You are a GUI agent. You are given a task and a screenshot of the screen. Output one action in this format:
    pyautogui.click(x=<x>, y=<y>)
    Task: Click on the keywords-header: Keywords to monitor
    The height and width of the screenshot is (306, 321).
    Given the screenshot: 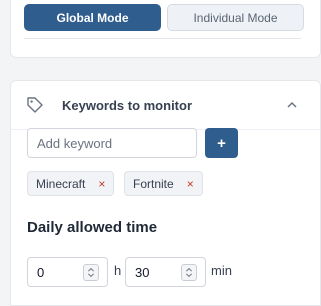 What is the action you would take?
    pyautogui.click(x=165, y=105)
    